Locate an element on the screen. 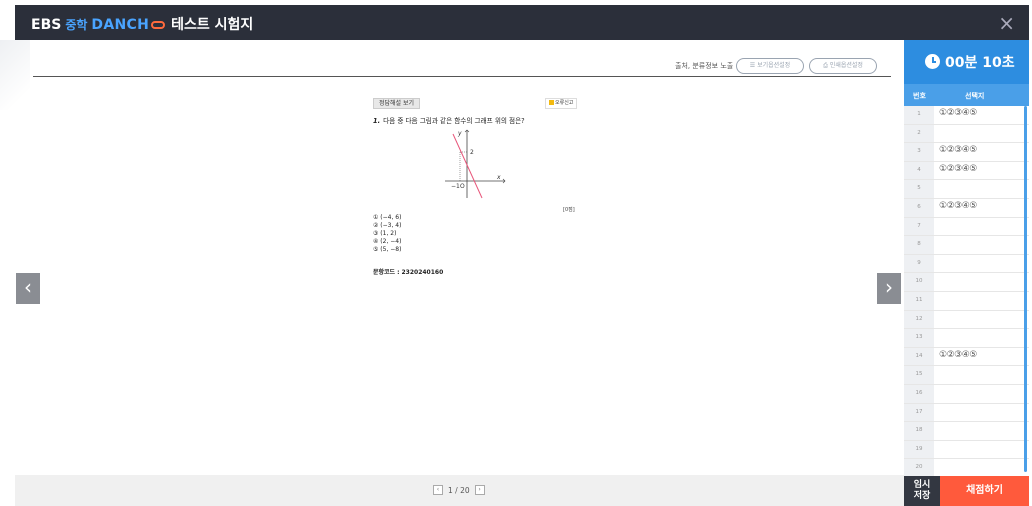 Image resolution: width=1032 pixels, height=506 pixels. answer-row-number: 3 is located at coordinates (919, 152).